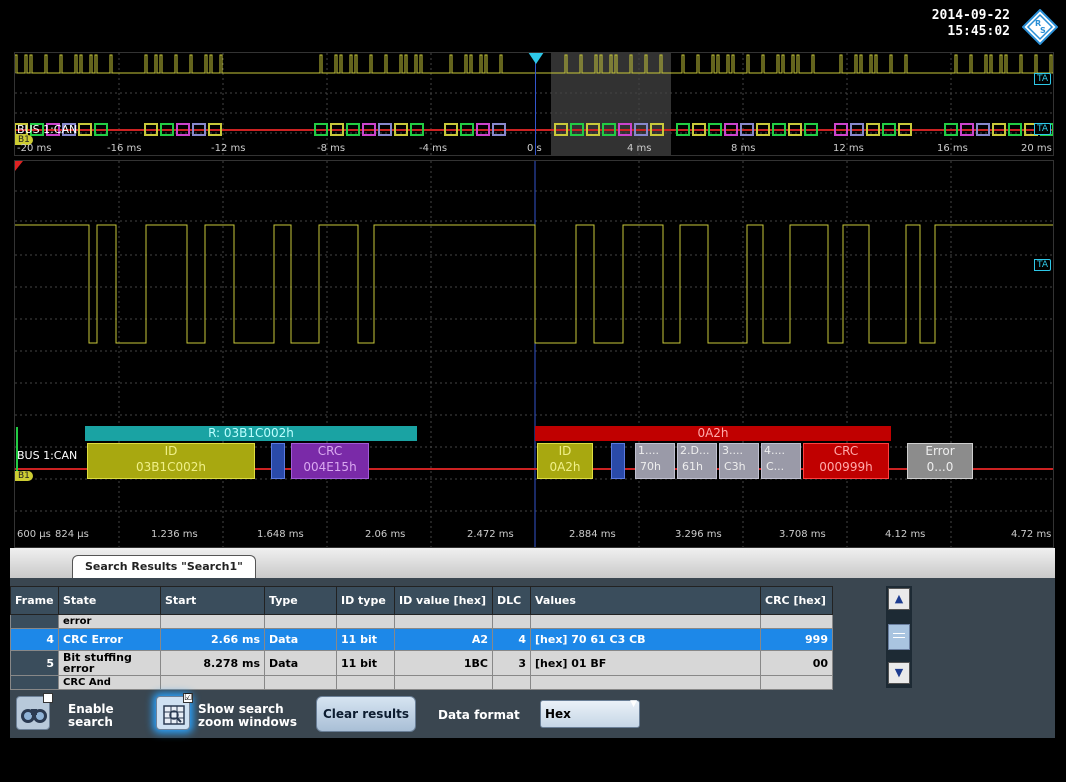  I want to click on column-header-state: State, so click(109, 600).